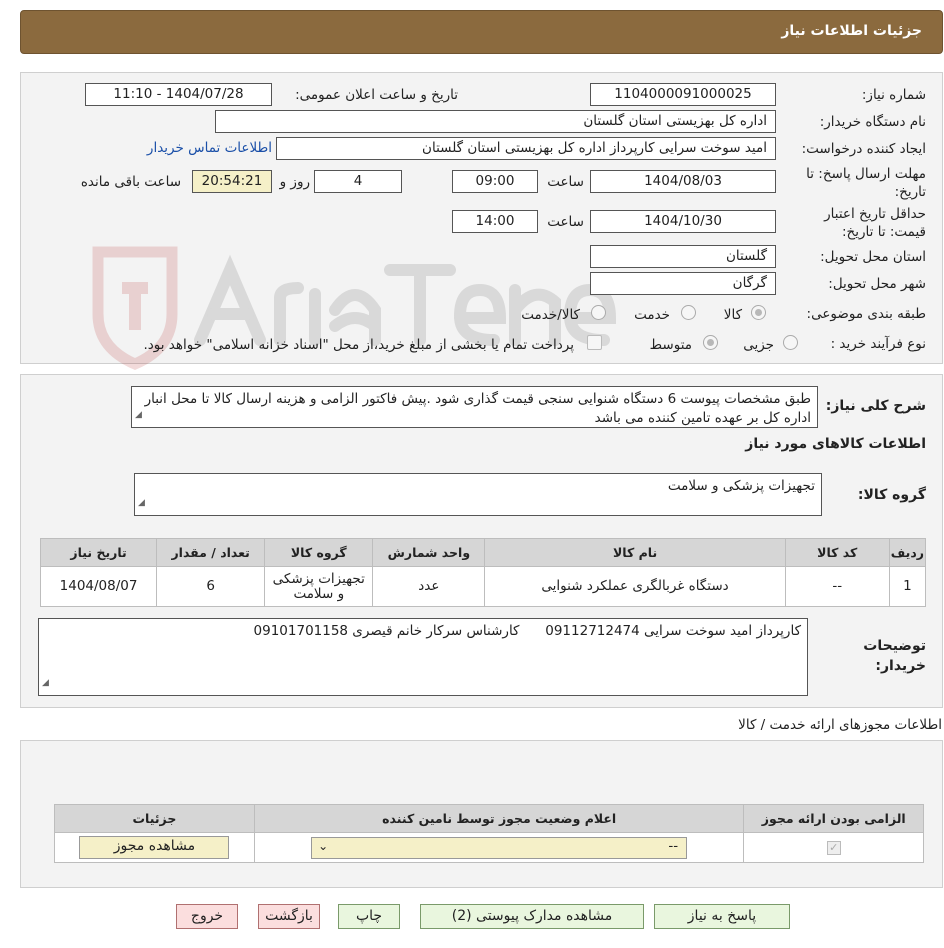 The width and height of the screenshot is (944, 948). What do you see at coordinates (478, 494) in the screenshot?
I see `goods-group-textarea: تجهیزات پزشکی و سلامت ◢` at bounding box center [478, 494].